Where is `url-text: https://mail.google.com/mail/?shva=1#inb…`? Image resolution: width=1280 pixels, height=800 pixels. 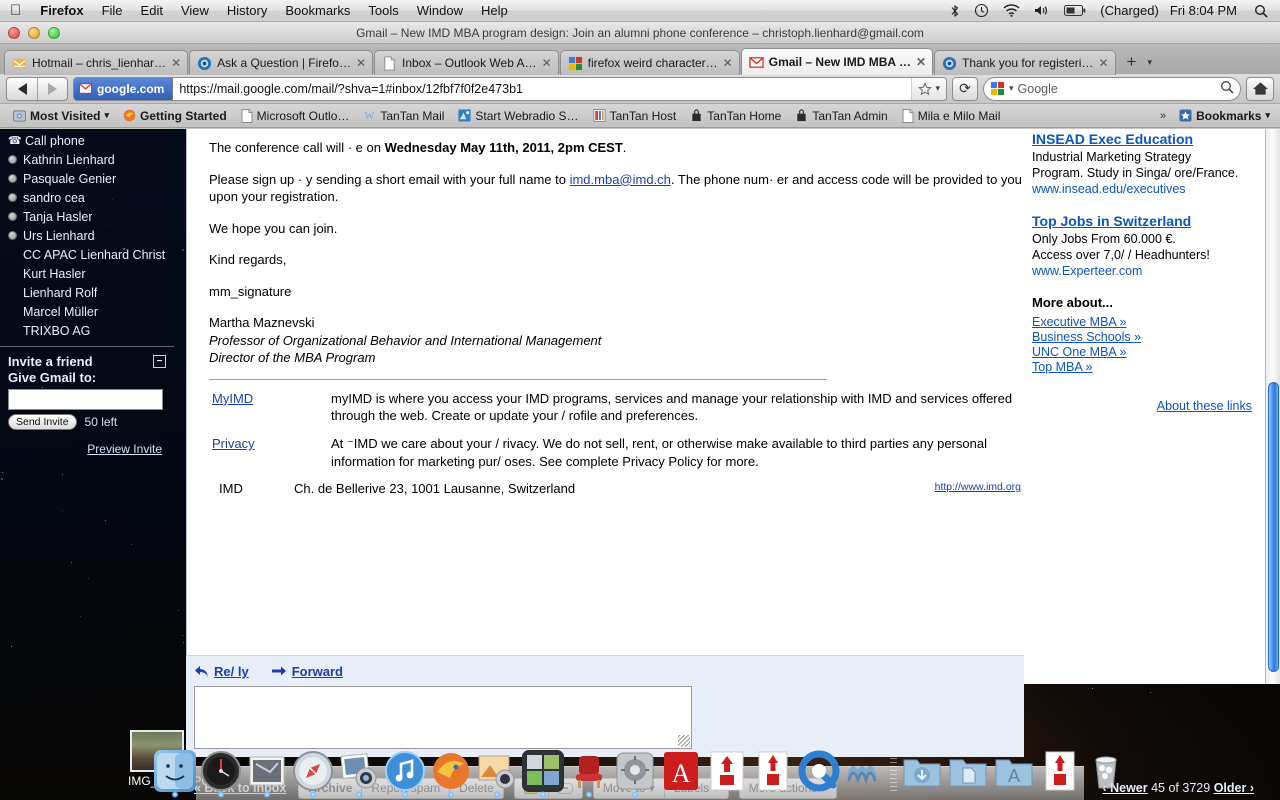
url-text: https://mail.google.com/mail/?shva=1#inb… is located at coordinates (351, 89).